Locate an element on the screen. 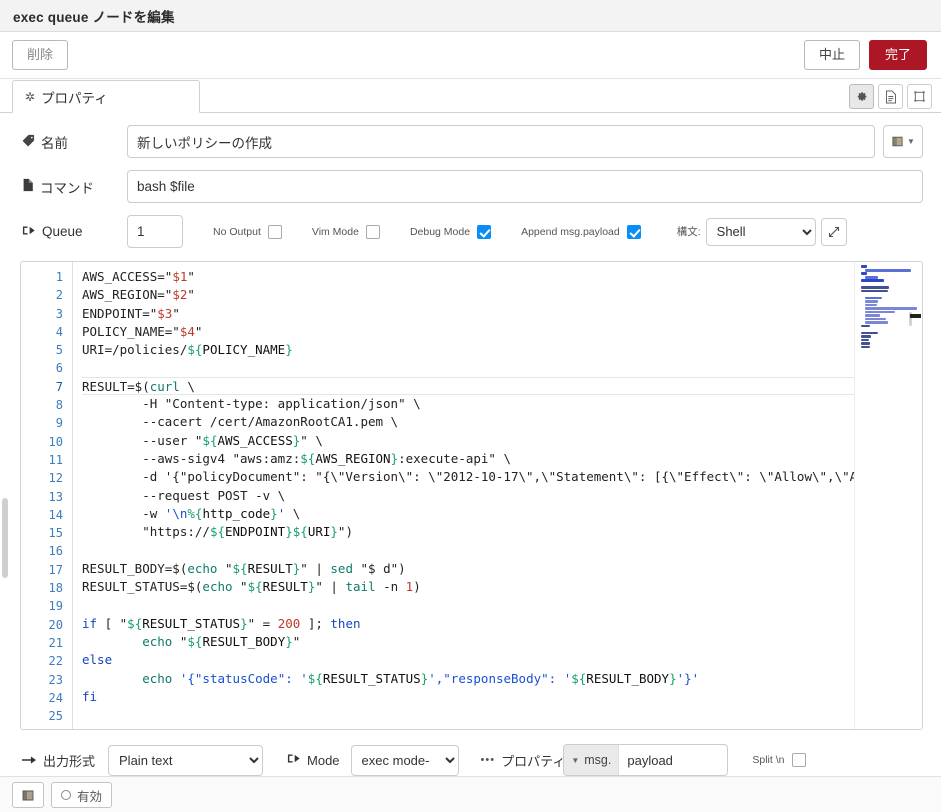 The image size is (941, 812). code-line: ENDPOINT="$3" is located at coordinates (131, 313).